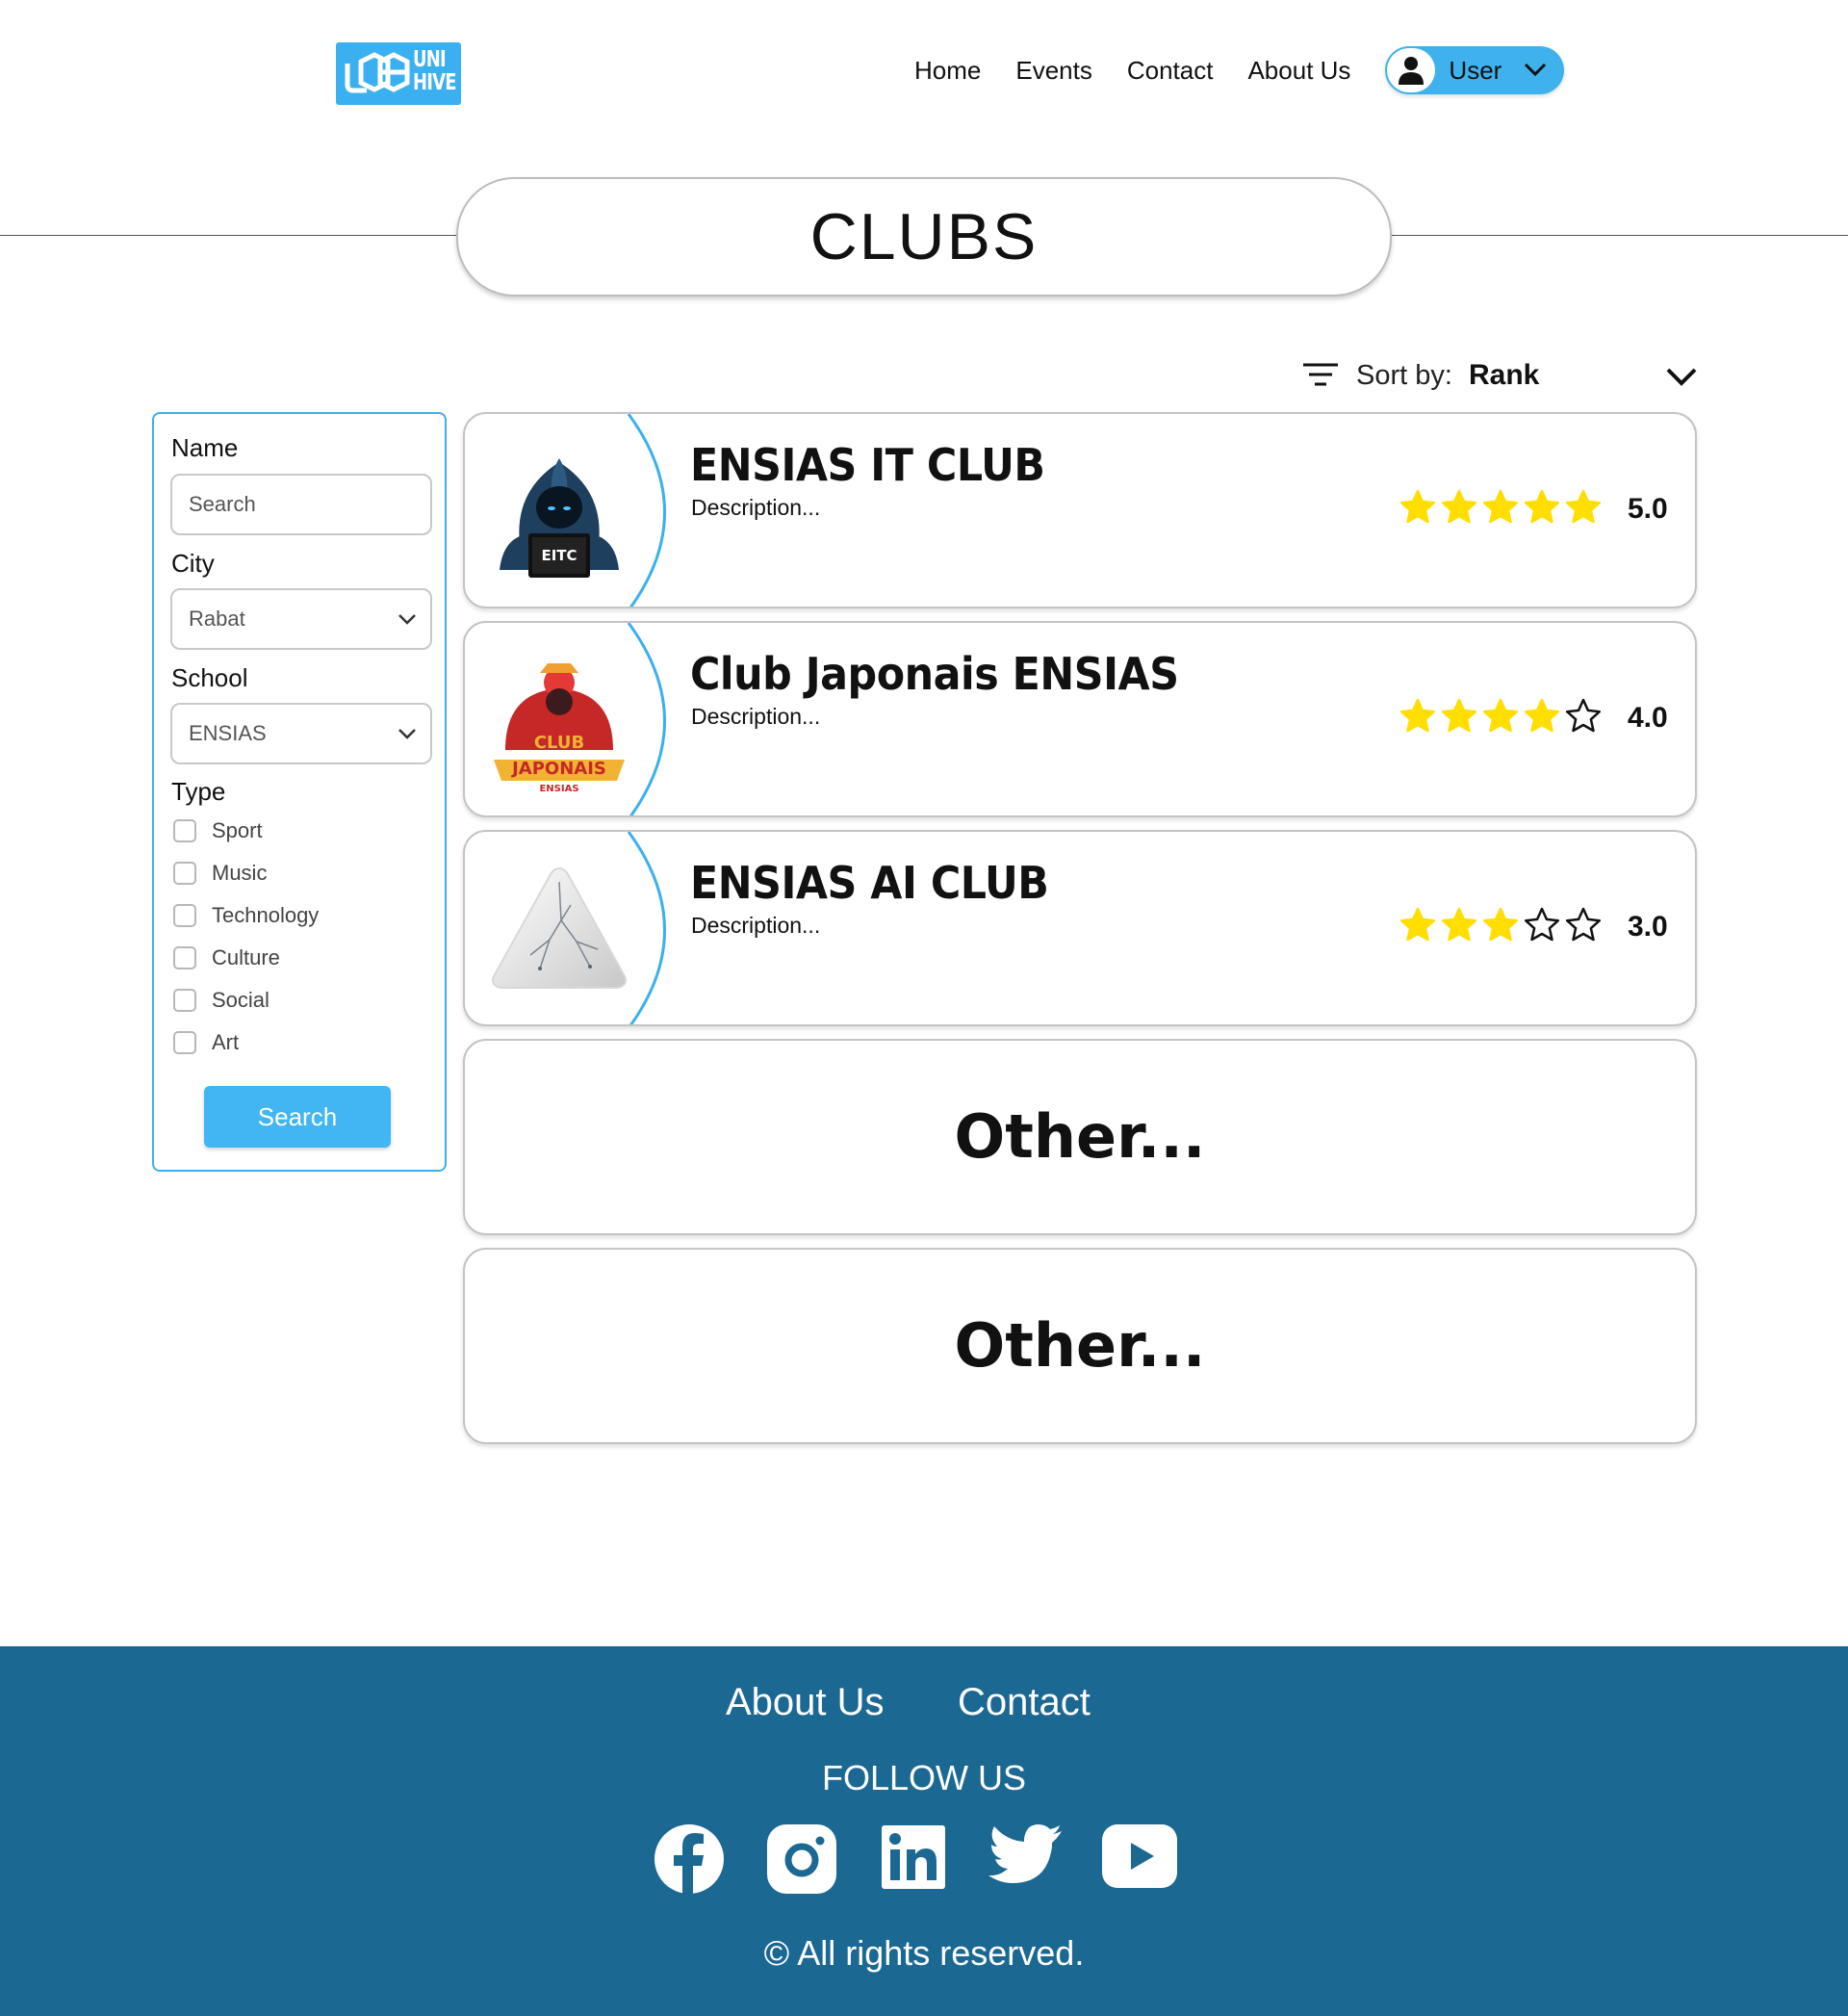 This screenshot has height=2016, width=1848. I want to click on nav-about-us: About Us, so click(1298, 70).